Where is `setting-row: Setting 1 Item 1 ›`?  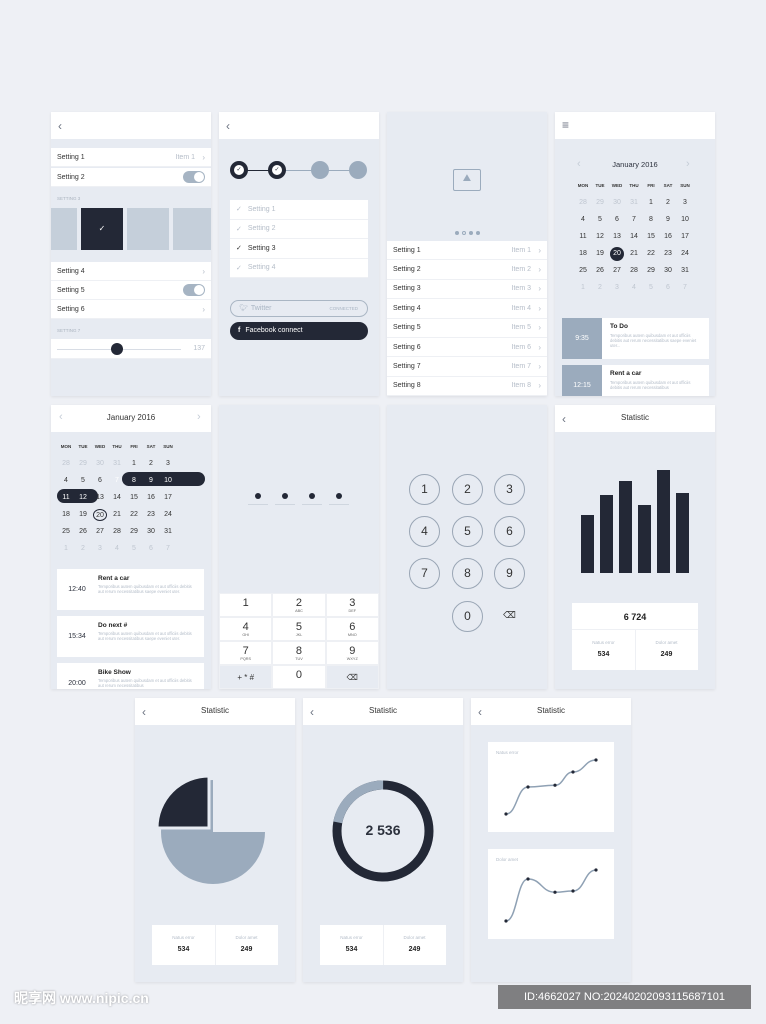
setting-row: Setting 1 Item 1 › is located at coordinates (131, 157).